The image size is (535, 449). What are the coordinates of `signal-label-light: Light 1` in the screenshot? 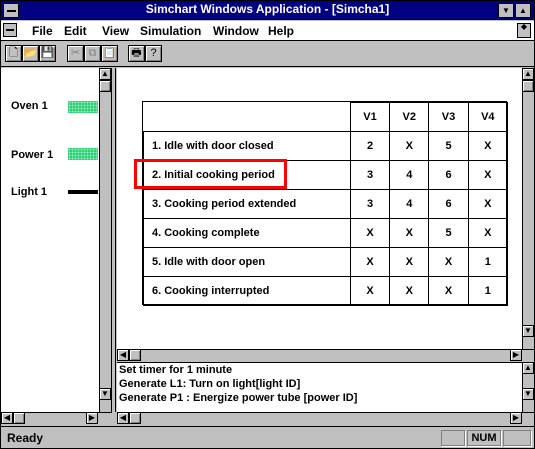 It's located at (29, 192).